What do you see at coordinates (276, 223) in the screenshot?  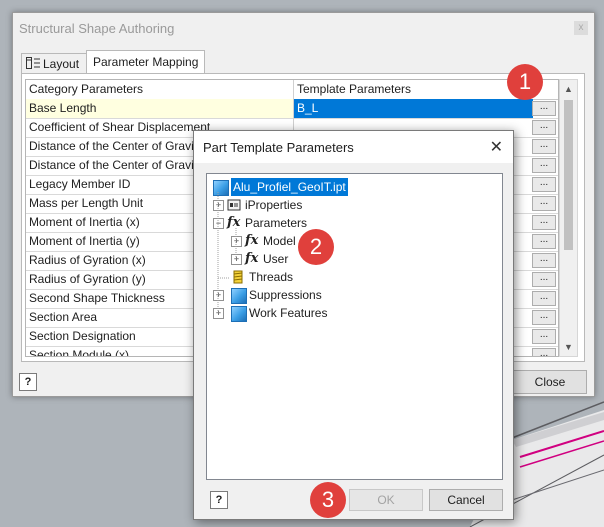 I see `tree-node-label: Parameters` at bounding box center [276, 223].